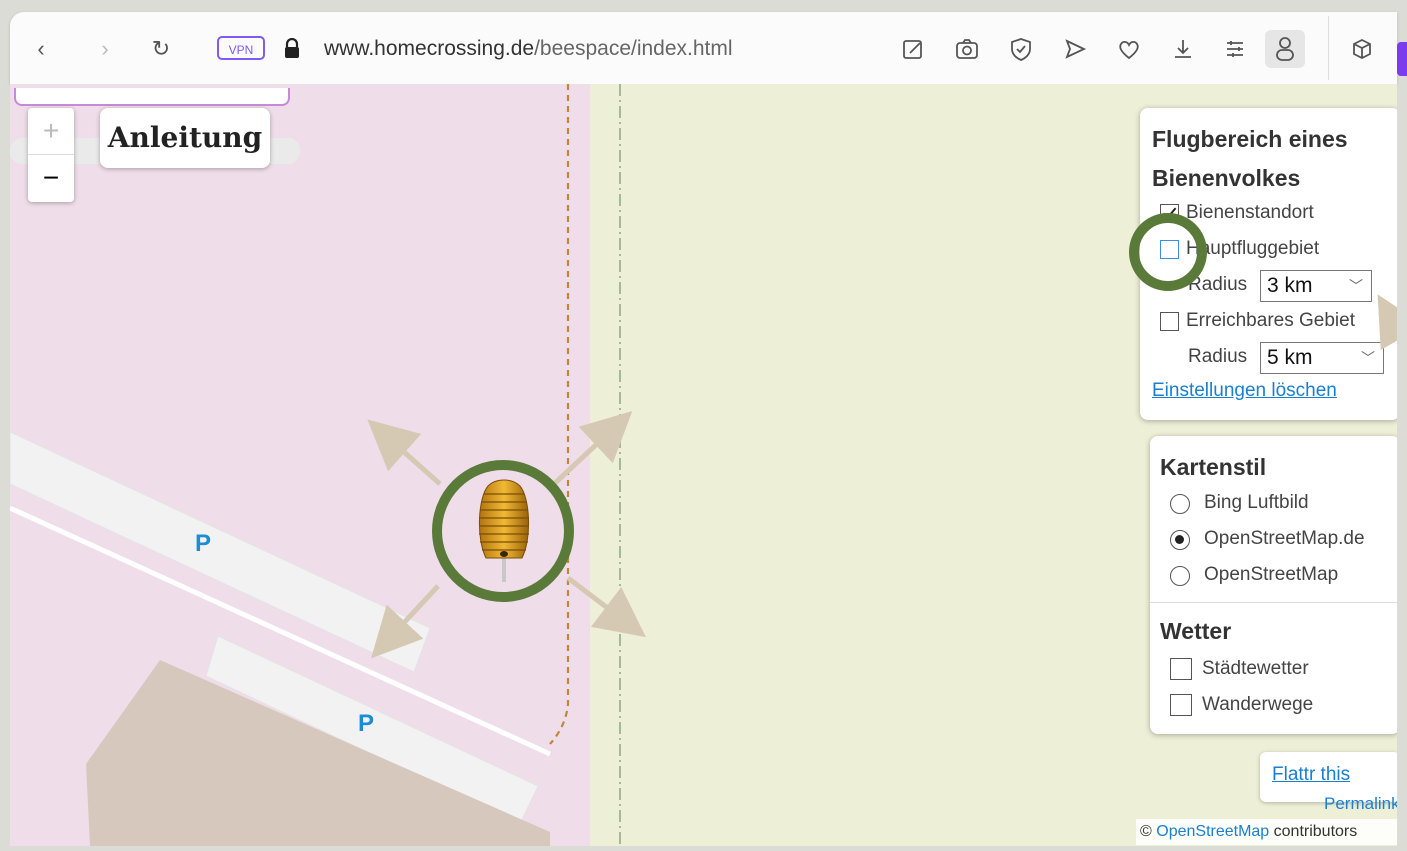 Image resolution: width=1407 pixels, height=851 pixels. I want to click on address-bar: www.homecrossing.de/beespace/index.html, so click(528, 49).